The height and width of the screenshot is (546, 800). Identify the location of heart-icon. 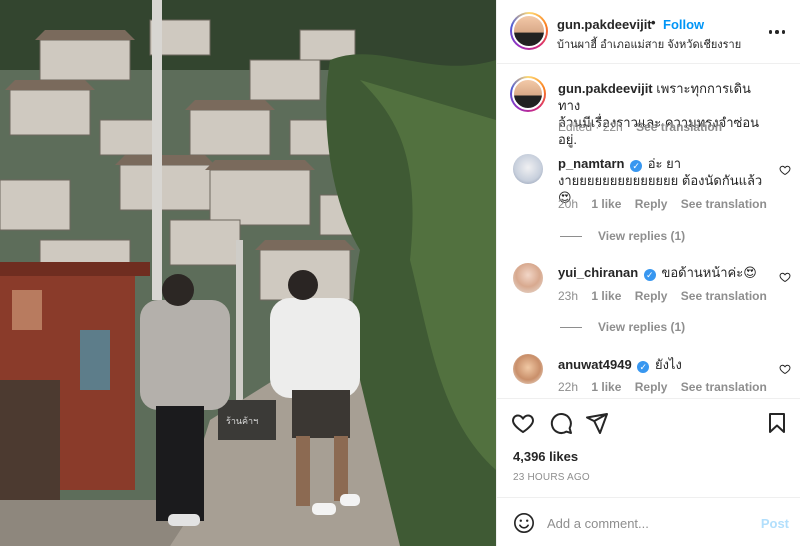
(523, 423).